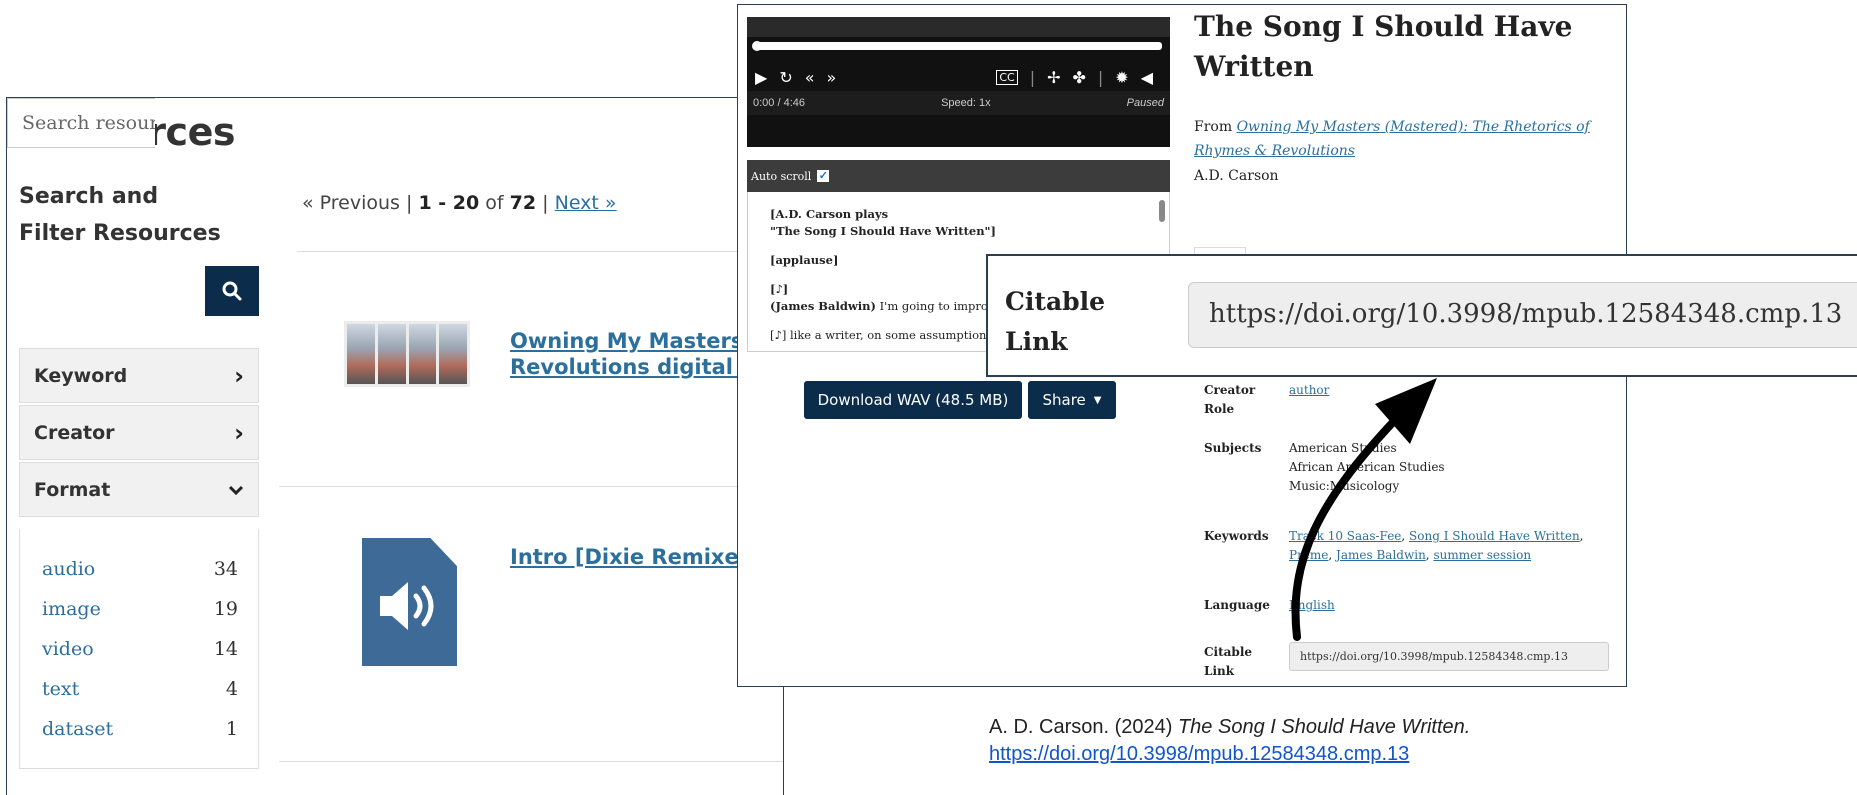 The height and width of the screenshot is (795, 1857). I want to click on search-input: Search resourc, so click(81, 123).